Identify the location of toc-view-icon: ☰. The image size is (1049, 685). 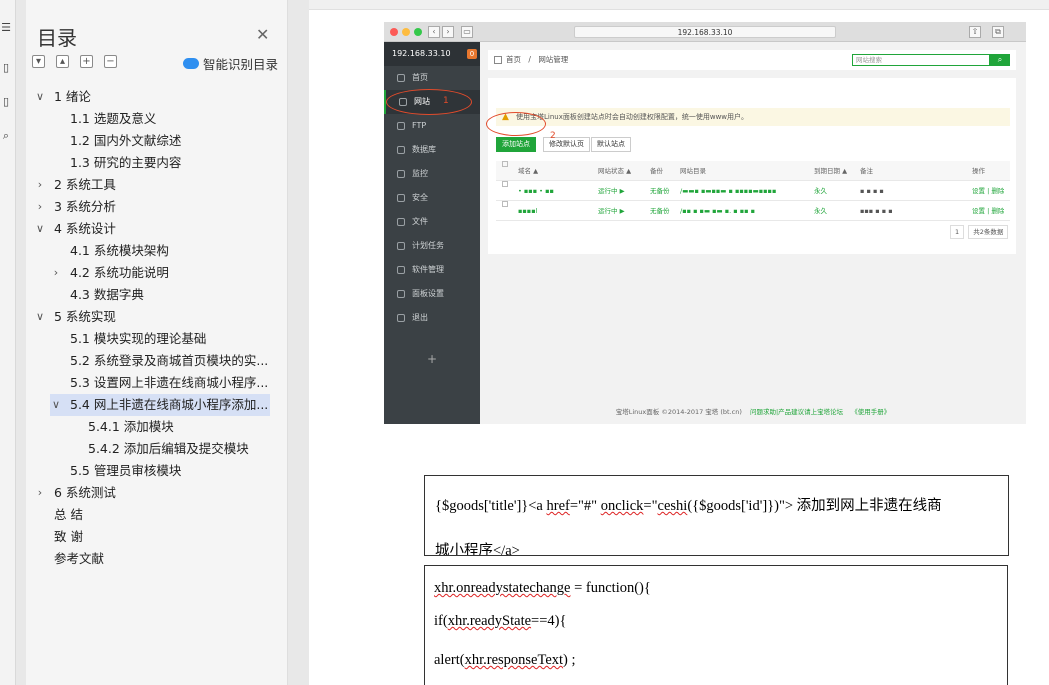
(6, 28).